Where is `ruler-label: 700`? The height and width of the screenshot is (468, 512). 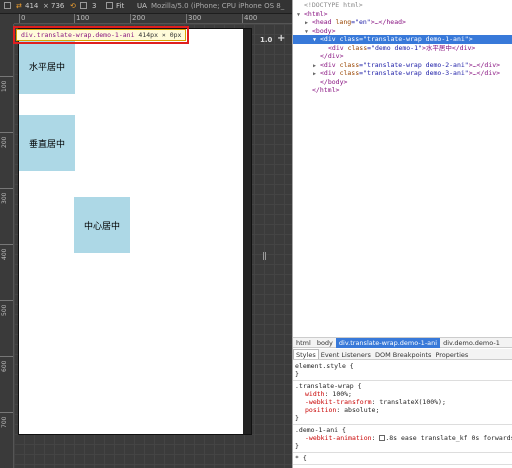
ruler-label: 700 is located at coordinates (4, 422).